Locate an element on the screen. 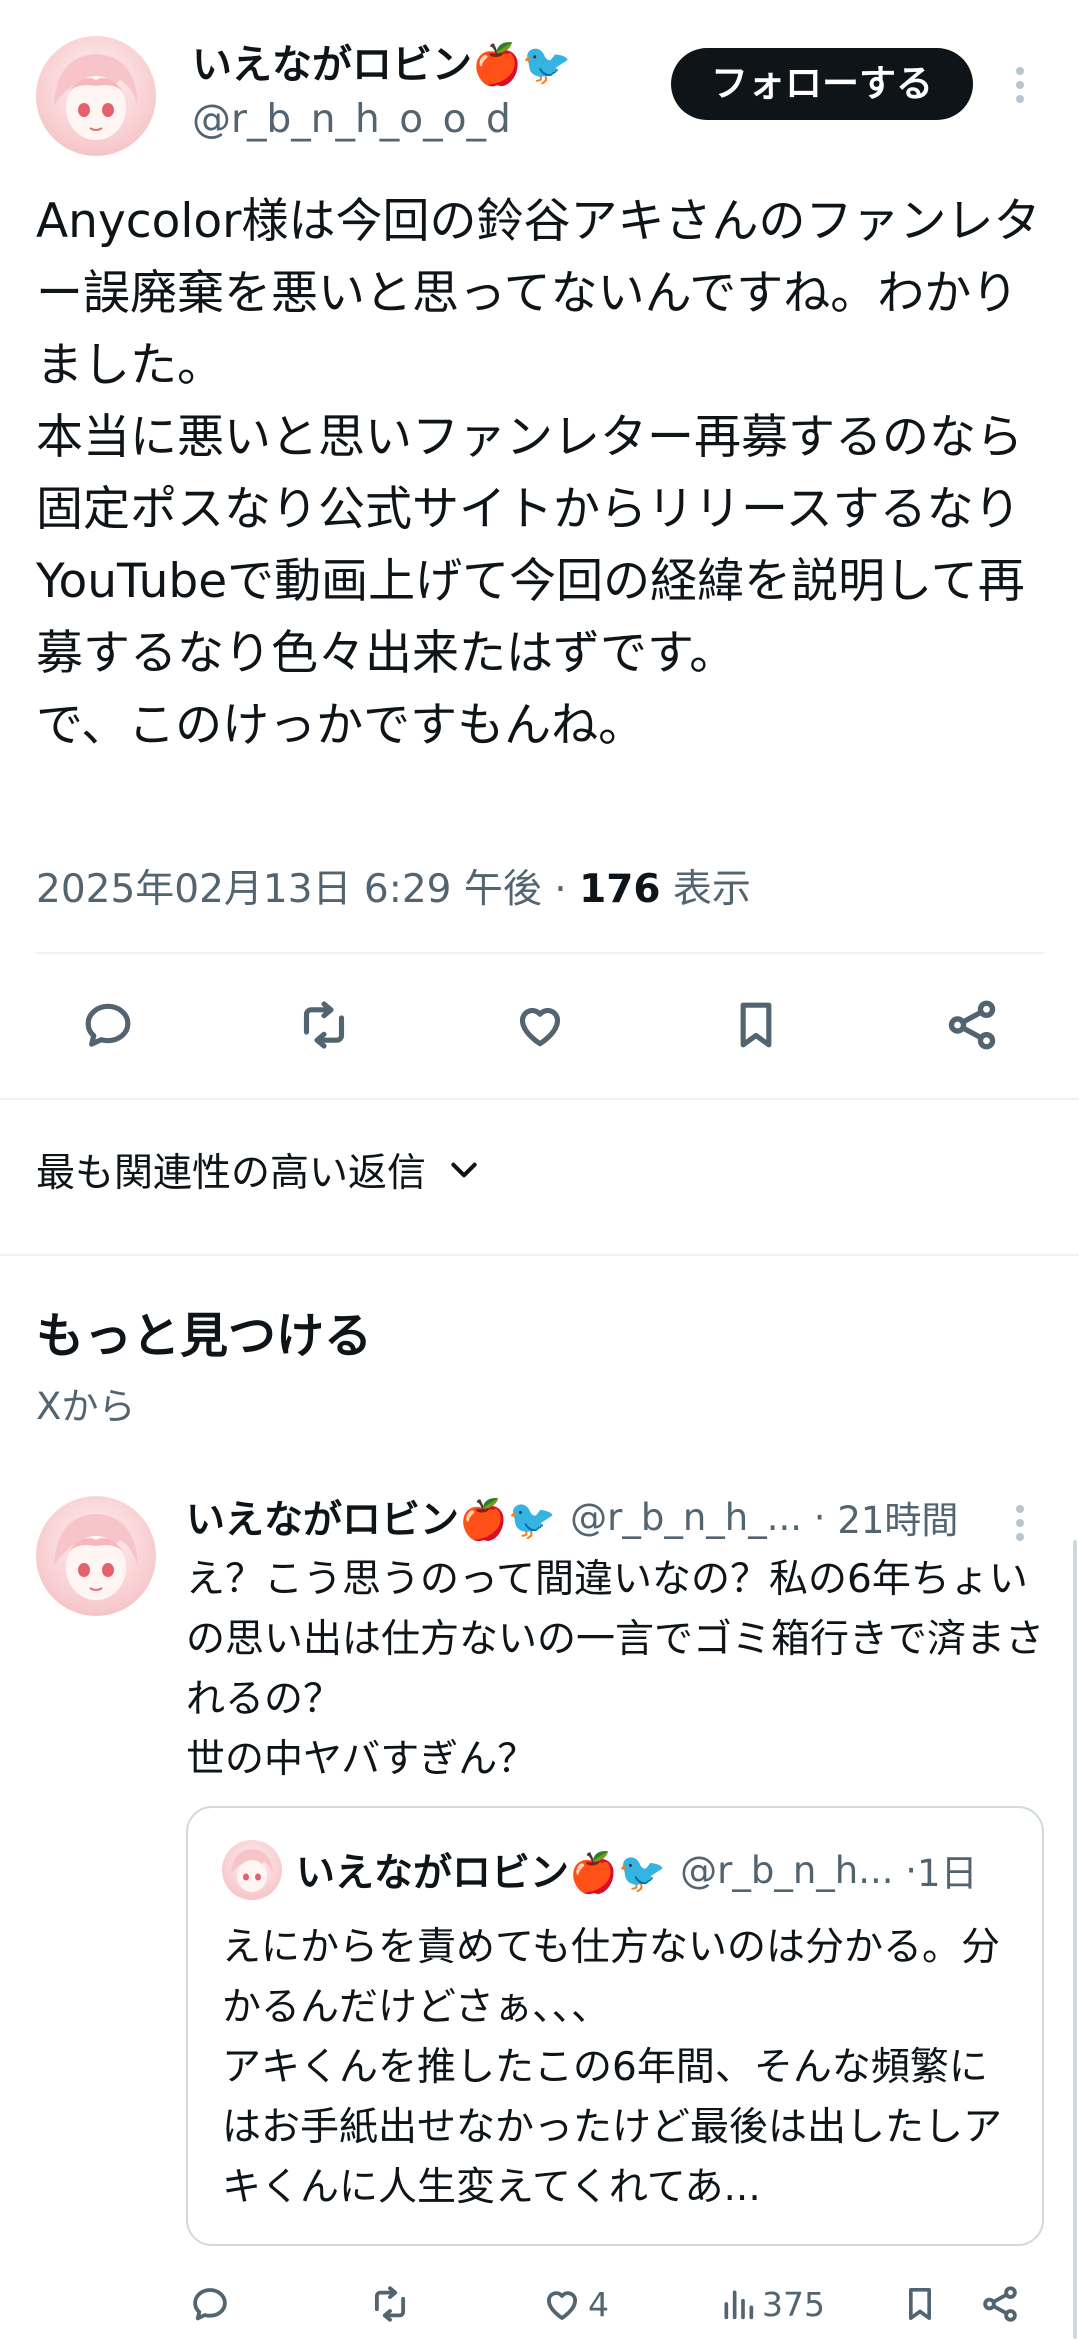 This screenshot has height=2339, width=1079. quoted-author-name: いえながロビン🍎🐦 is located at coordinates (481, 1873).